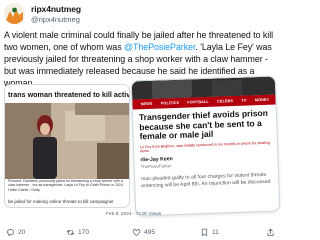 The height and width of the screenshot is (240, 320). I want to click on nav-item-news: NEWS, so click(146, 104).